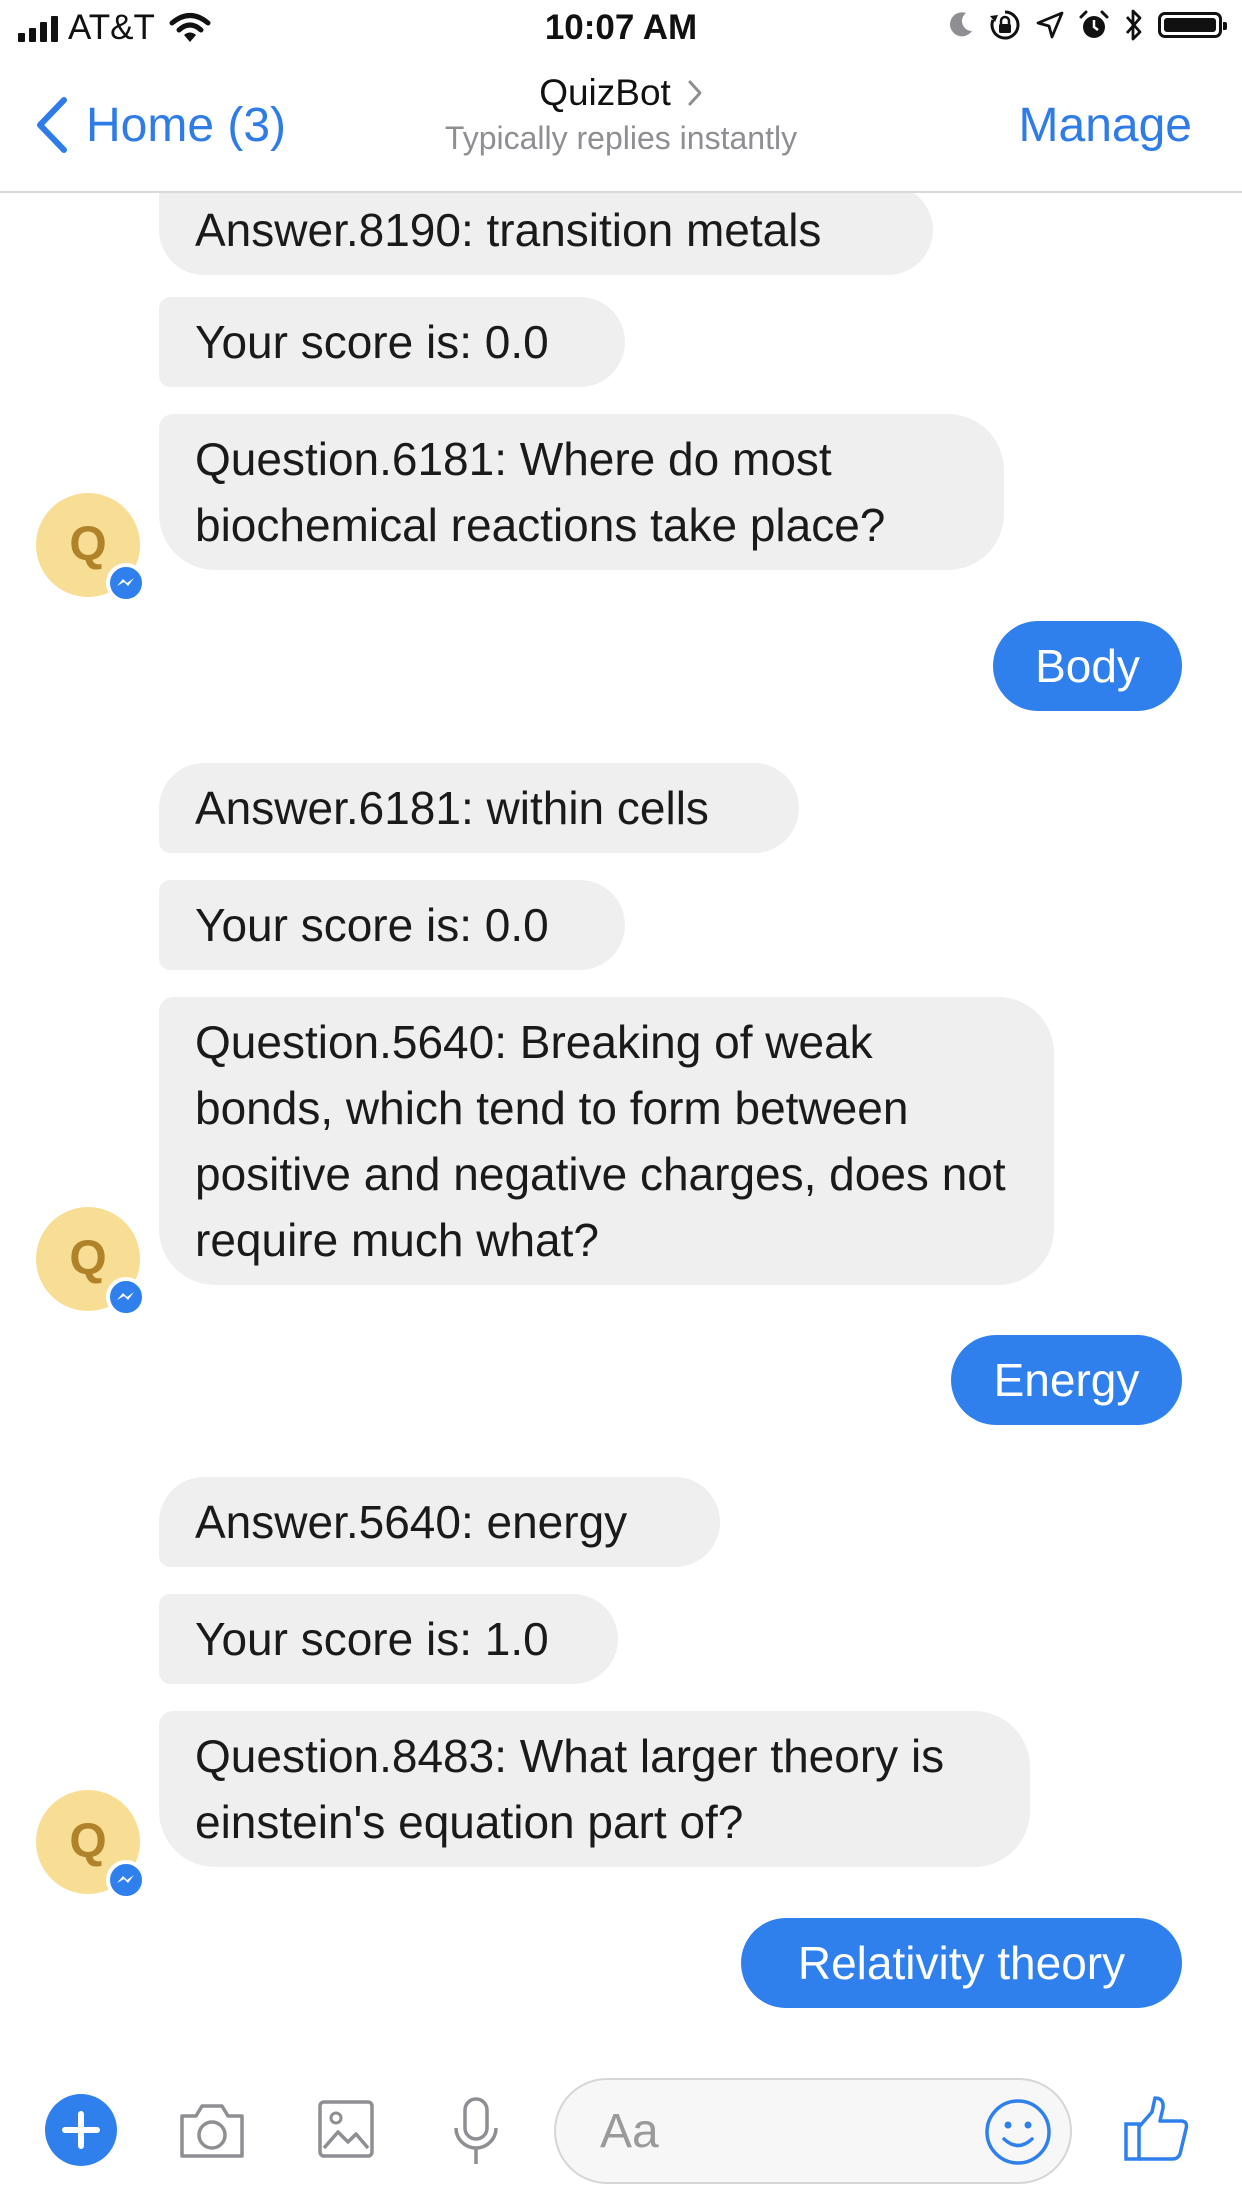 Image resolution: width=1242 pixels, height=2208 pixels. Describe the element at coordinates (1087, 666) in the screenshot. I see `message-bubble-outgoing: Body` at that location.